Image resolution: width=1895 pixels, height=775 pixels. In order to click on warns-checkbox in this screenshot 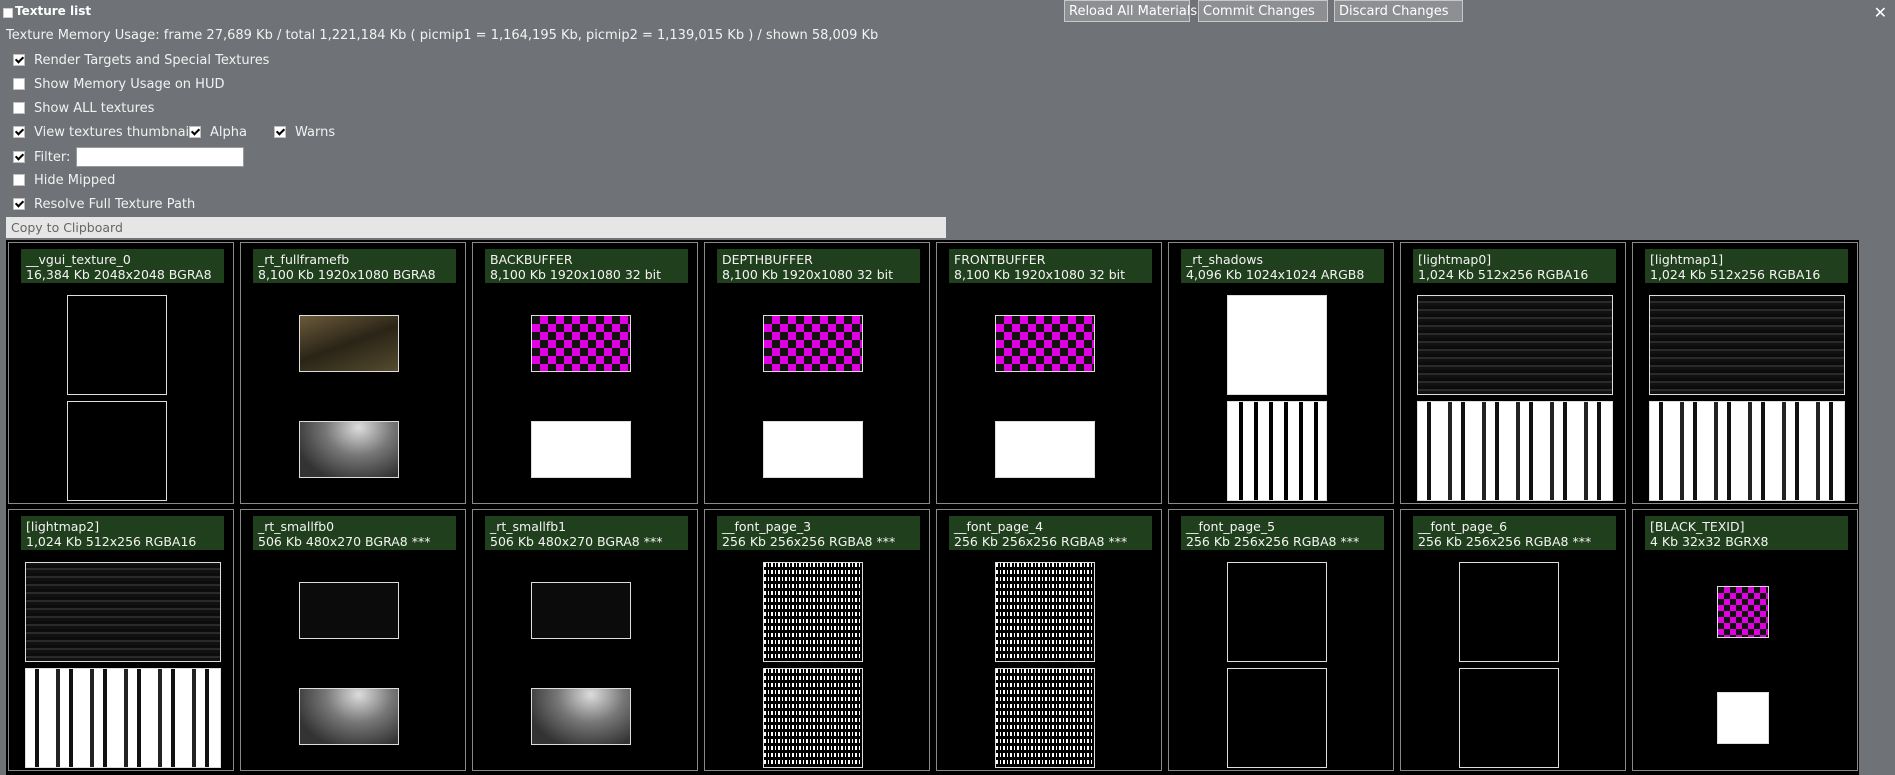, I will do `click(280, 132)`.